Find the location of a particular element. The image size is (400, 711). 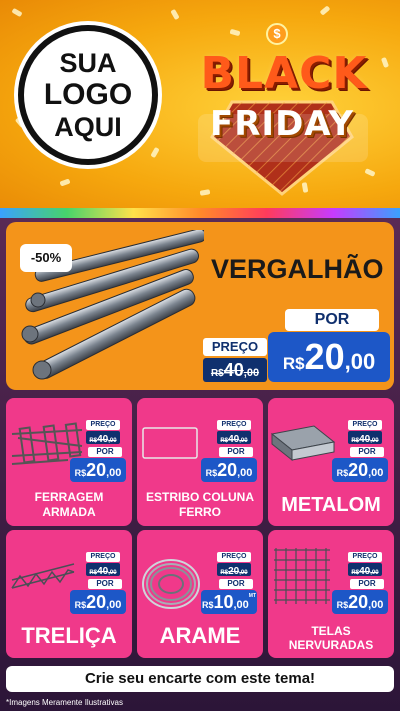

new-price: R$10,00MT is located at coordinates (229, 602).